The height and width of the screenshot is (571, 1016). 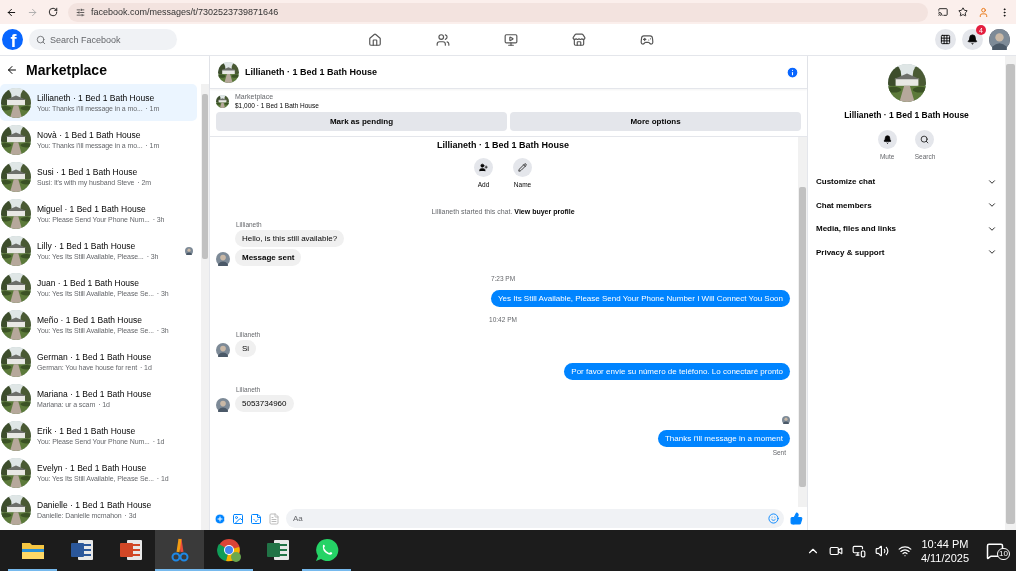 What do you see at coordinates (677, 371) in the screenshot?
I see `message-bubble: Por favor envíe su número de teléfono. Lo conectaré pronto` at bounding box center [677, 371].